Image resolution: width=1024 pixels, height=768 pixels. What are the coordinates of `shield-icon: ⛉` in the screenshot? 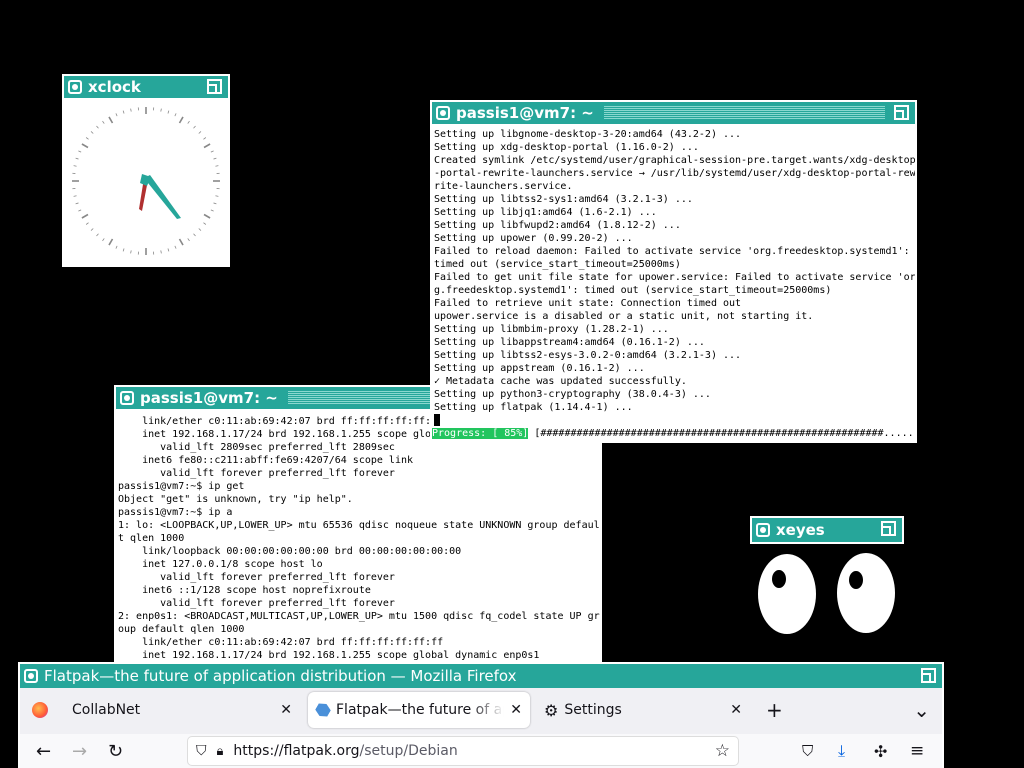 It's located at (201, 751).